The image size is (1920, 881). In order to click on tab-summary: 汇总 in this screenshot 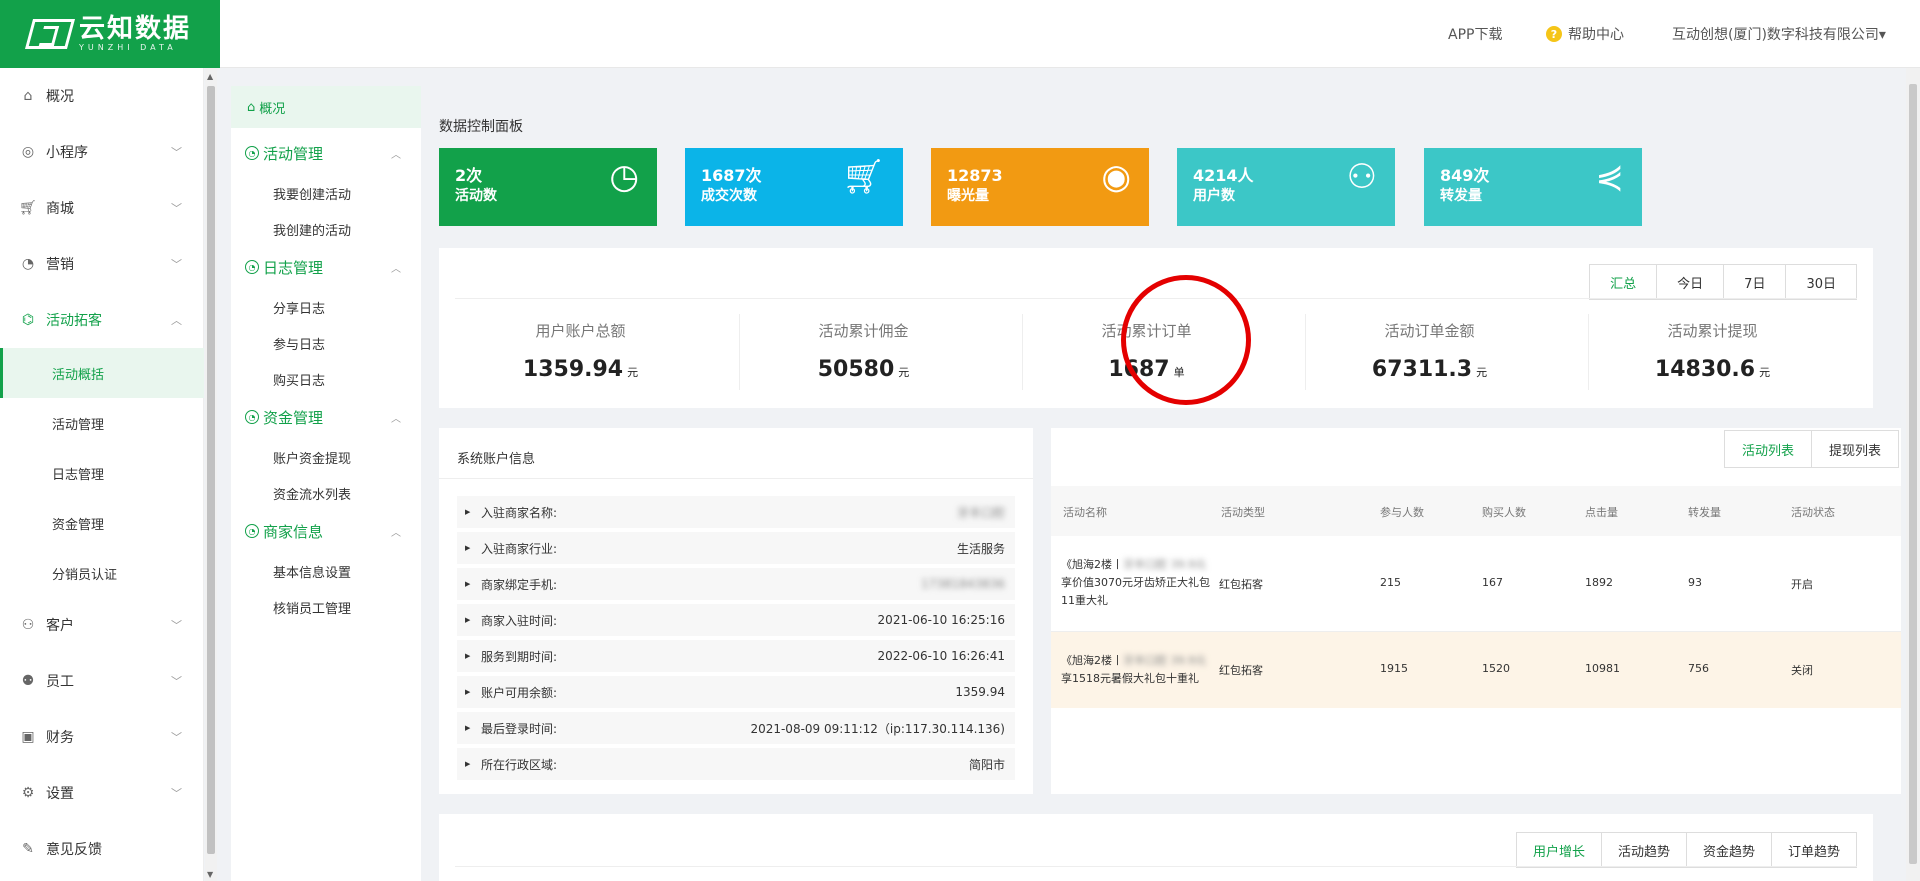, I will do `click(1623, 282)`.